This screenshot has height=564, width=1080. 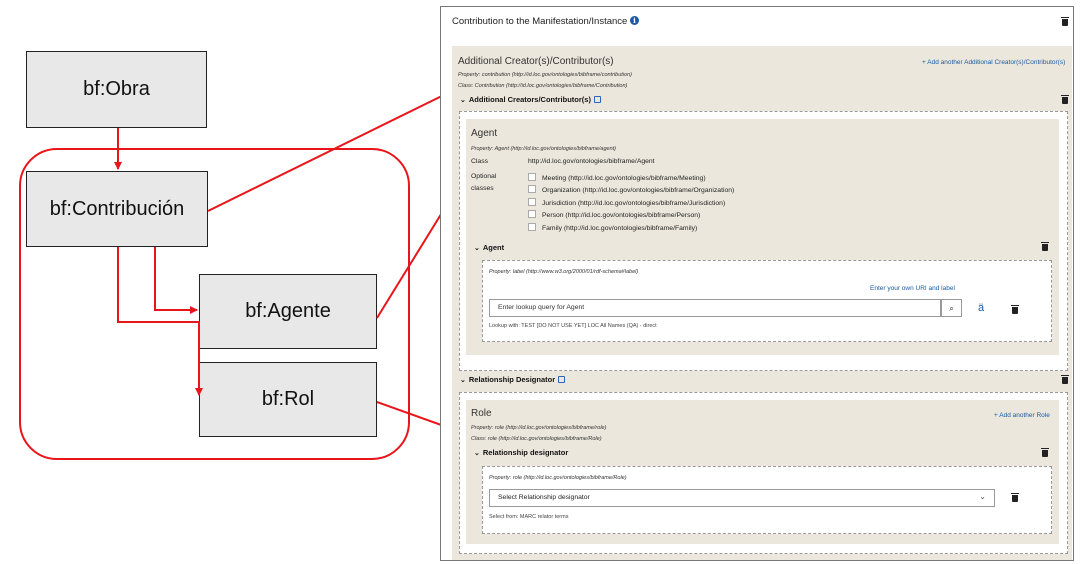 I want to click on relationship-toggle-label: Relationship Designator, so click(x=512, y=379).